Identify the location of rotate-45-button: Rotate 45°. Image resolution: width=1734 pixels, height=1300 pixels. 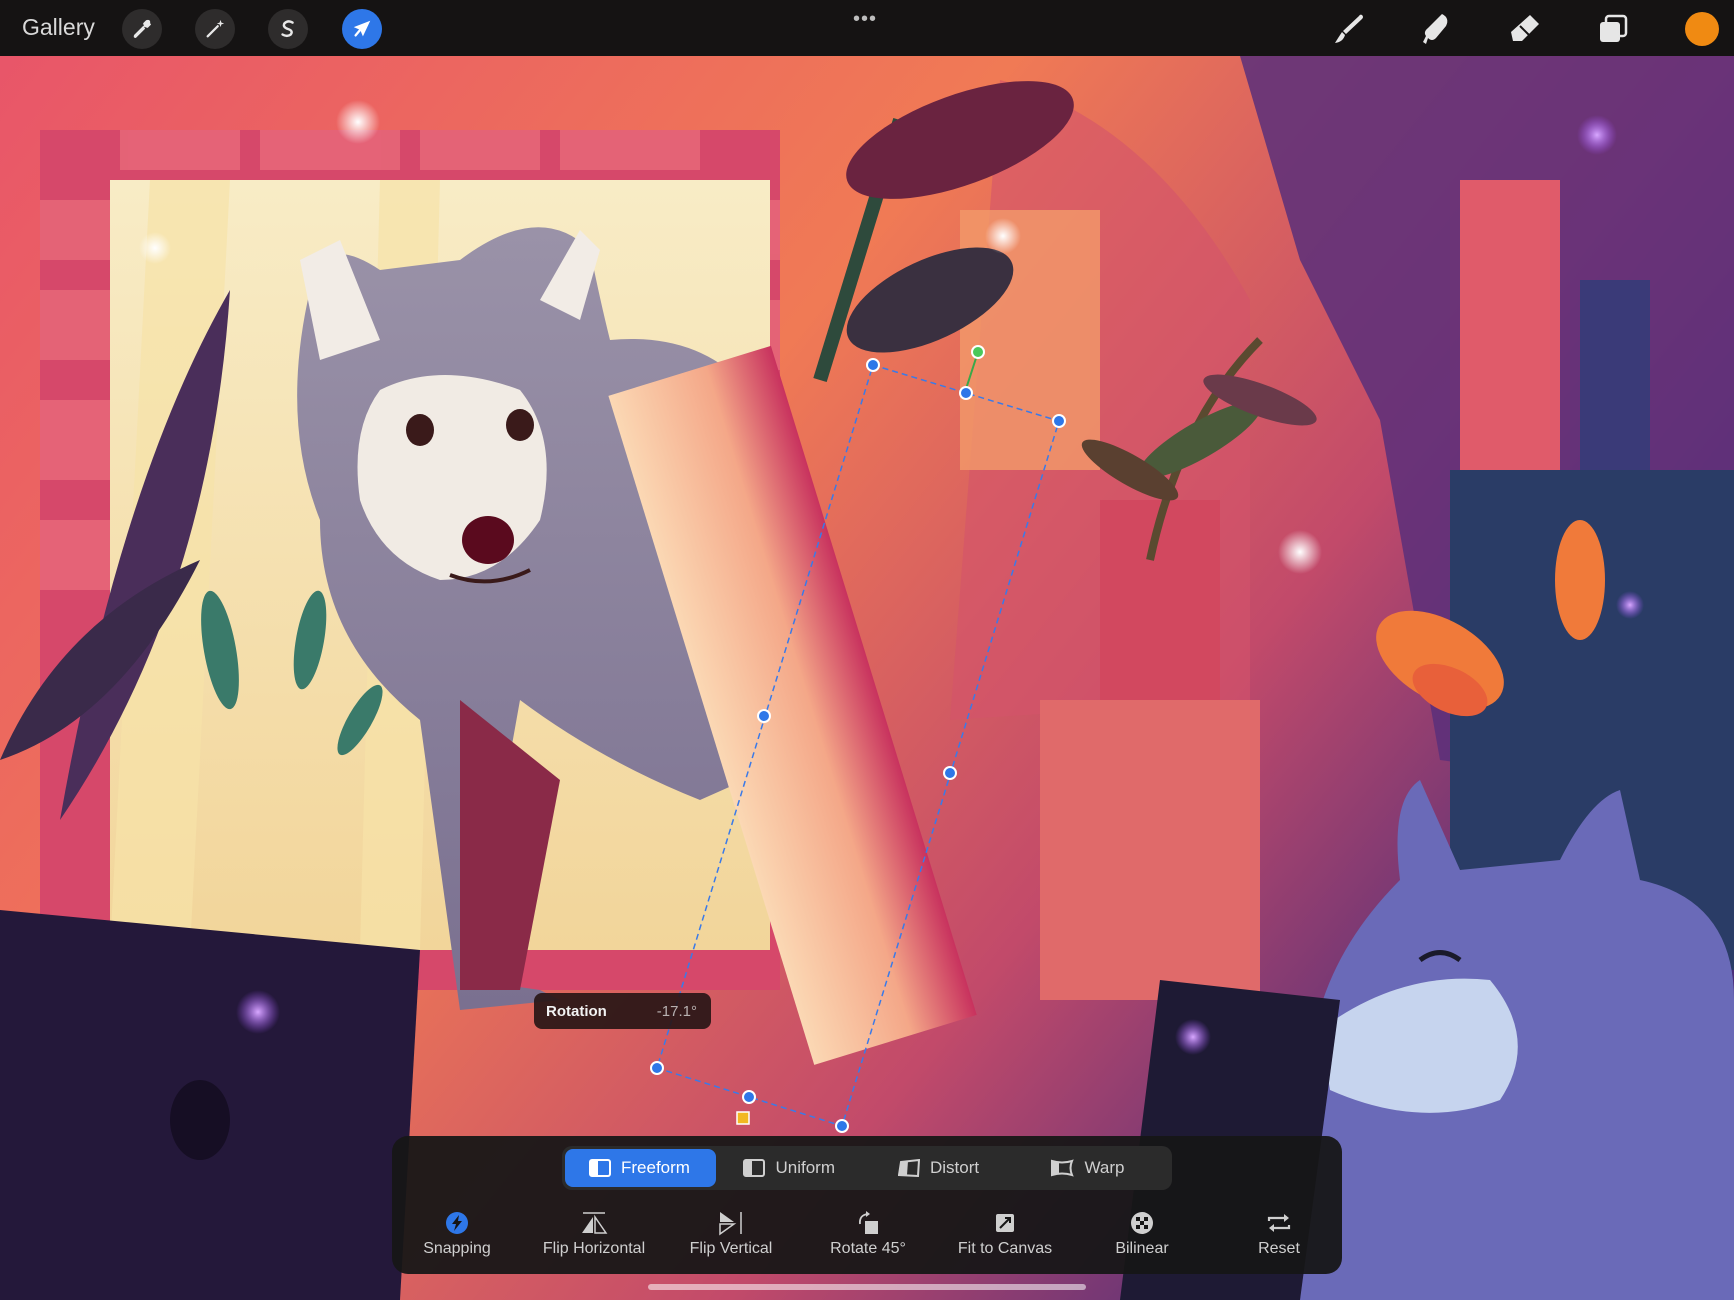
(868, 1233).